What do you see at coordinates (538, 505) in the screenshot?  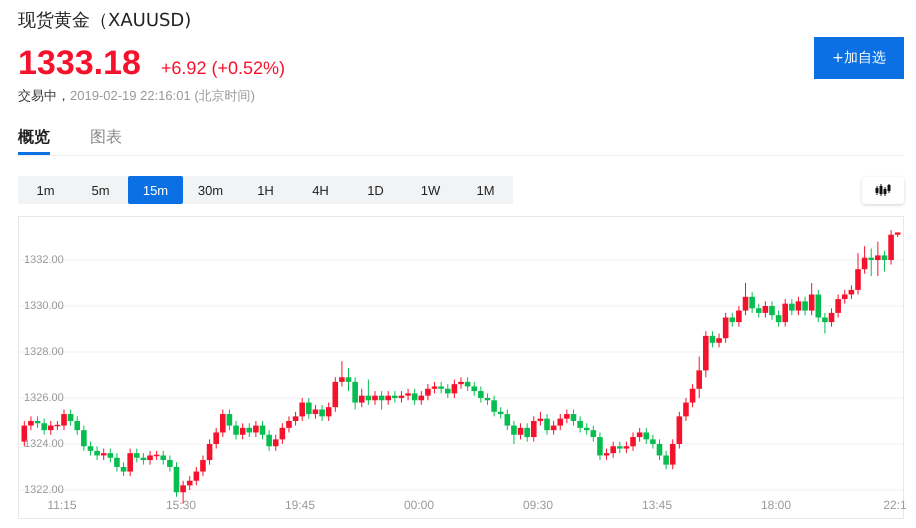 I see `axis-label: 09:30` at bounding box center [538, 505].